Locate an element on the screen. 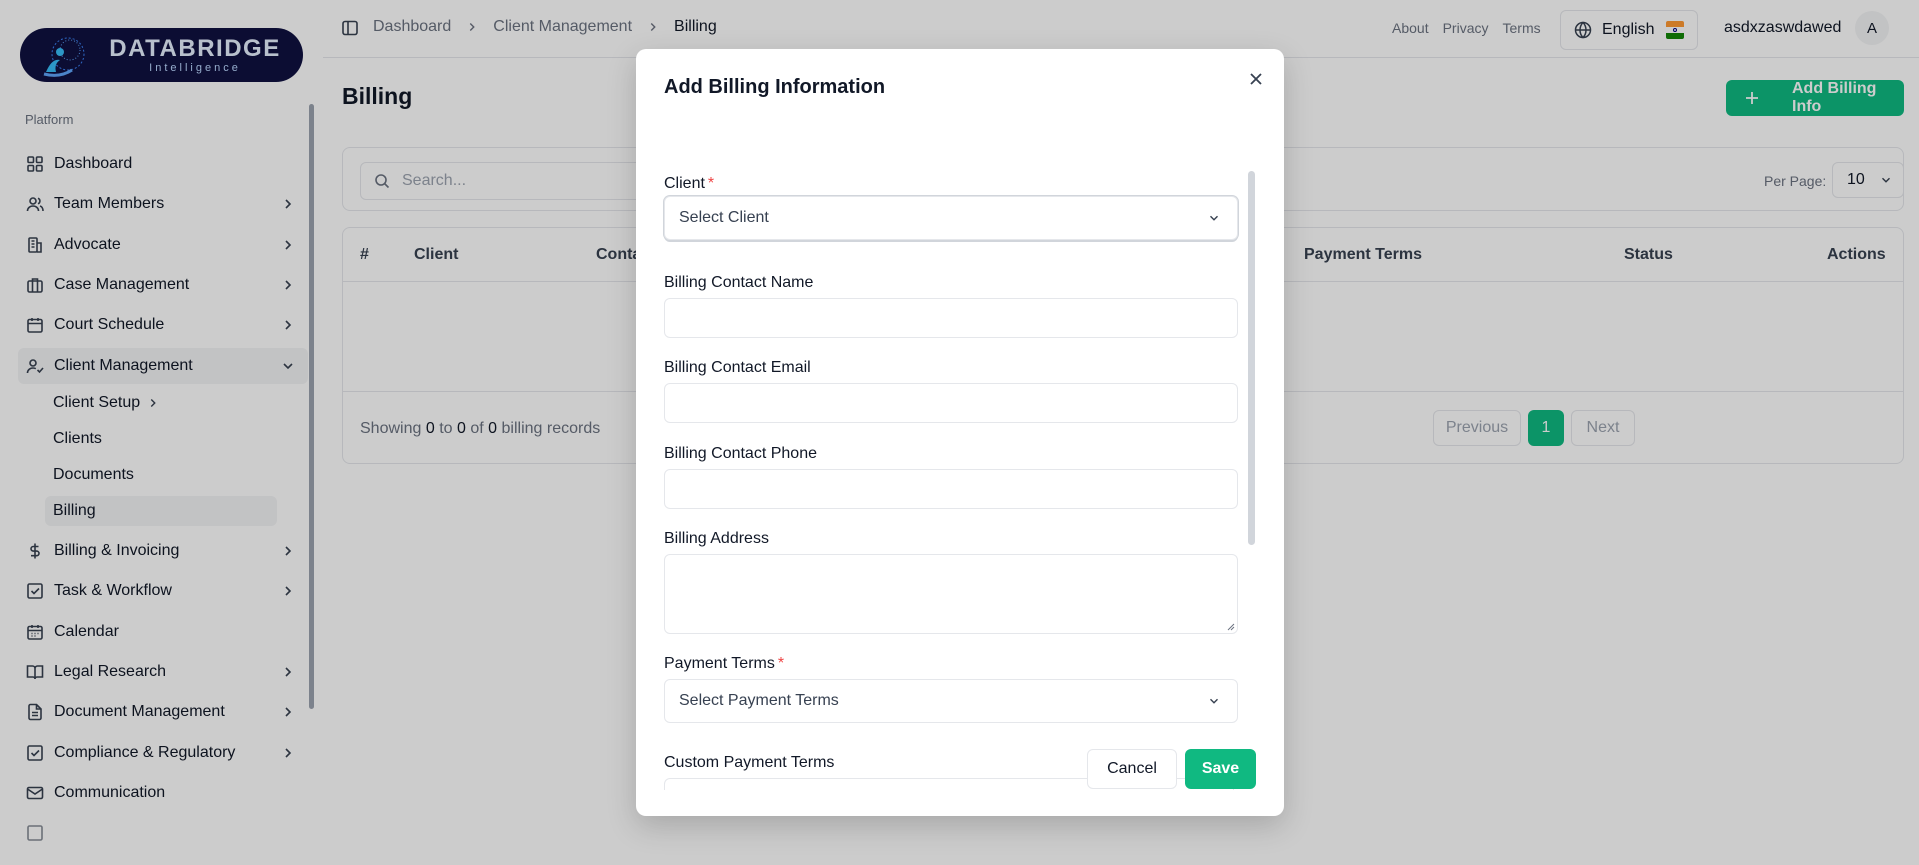  billing-contact-phone-label: Billing Contact Phone is located at coordinates (740, 453).